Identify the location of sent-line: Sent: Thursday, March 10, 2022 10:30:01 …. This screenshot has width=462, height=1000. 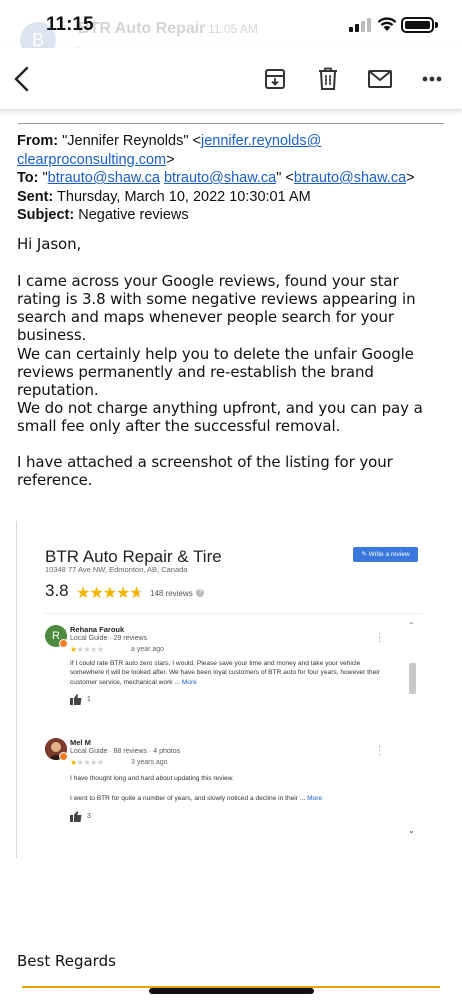
(232, 197).